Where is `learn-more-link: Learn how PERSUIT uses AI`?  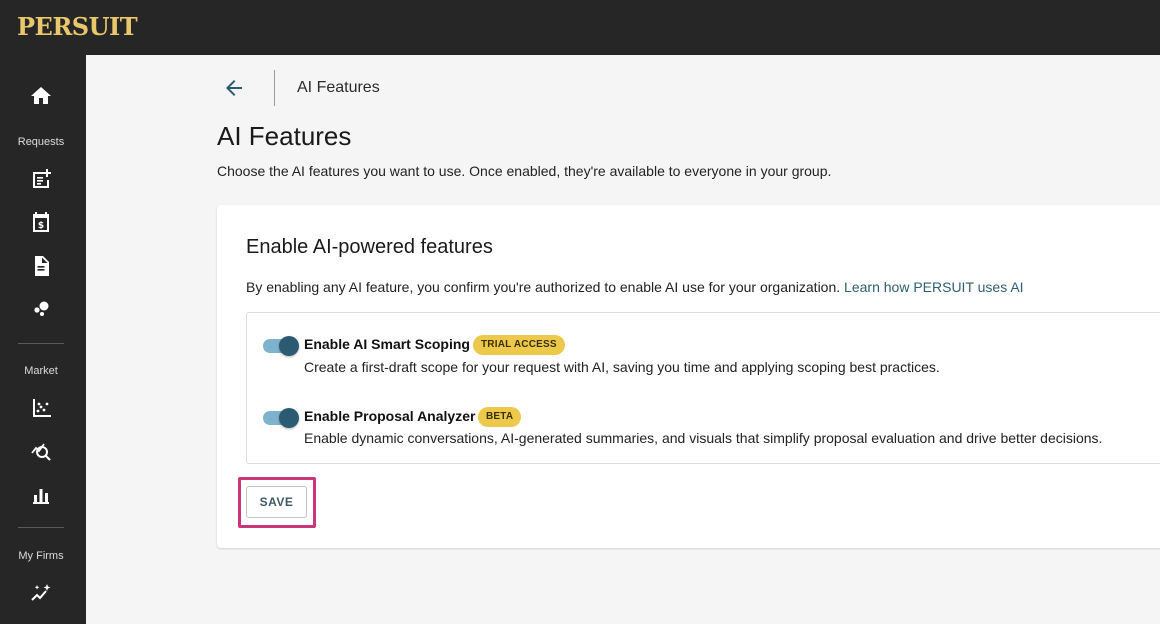
learn-more-link: Learn how PERSUIT uses AI is located at coordinates (934, 287).